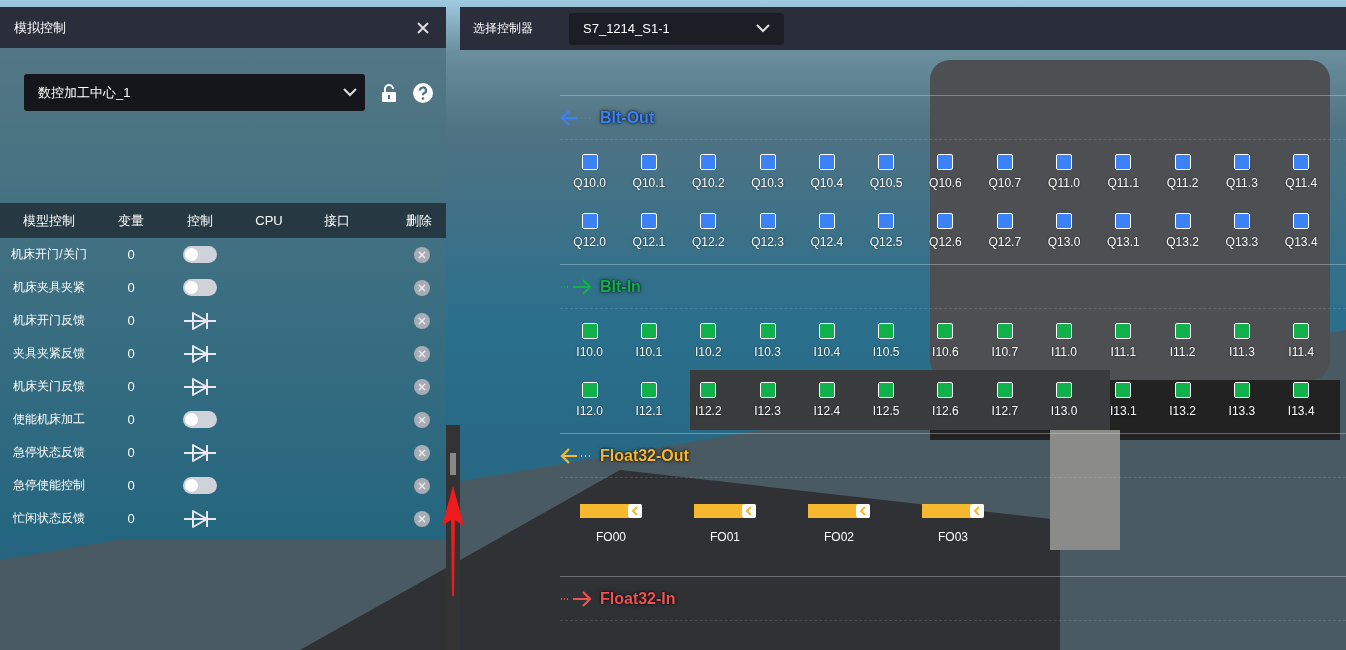 Image resolution: width=1346 pixels, height=650 pixels. What do you see at coordinates (1301, 242) in the screenshot?
I see `io-label: Q13.4` at bounding box center [1301, 242].